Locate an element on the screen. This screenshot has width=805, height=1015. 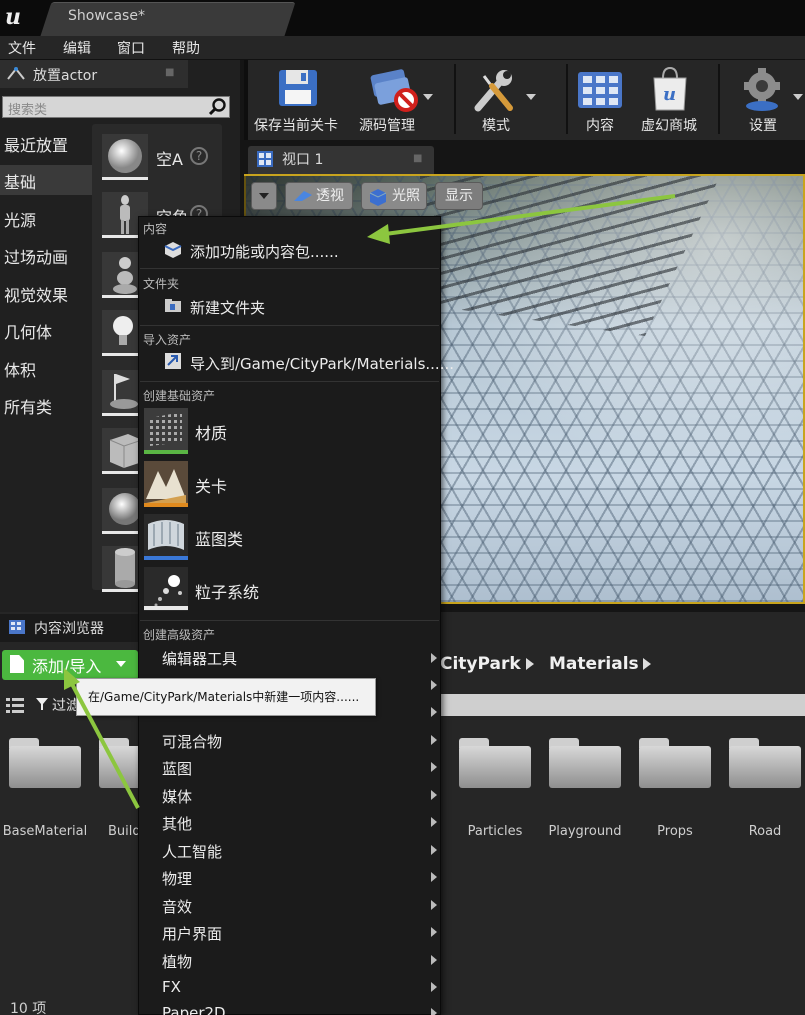
content-grid-icon is located at coordinates (600, 90).